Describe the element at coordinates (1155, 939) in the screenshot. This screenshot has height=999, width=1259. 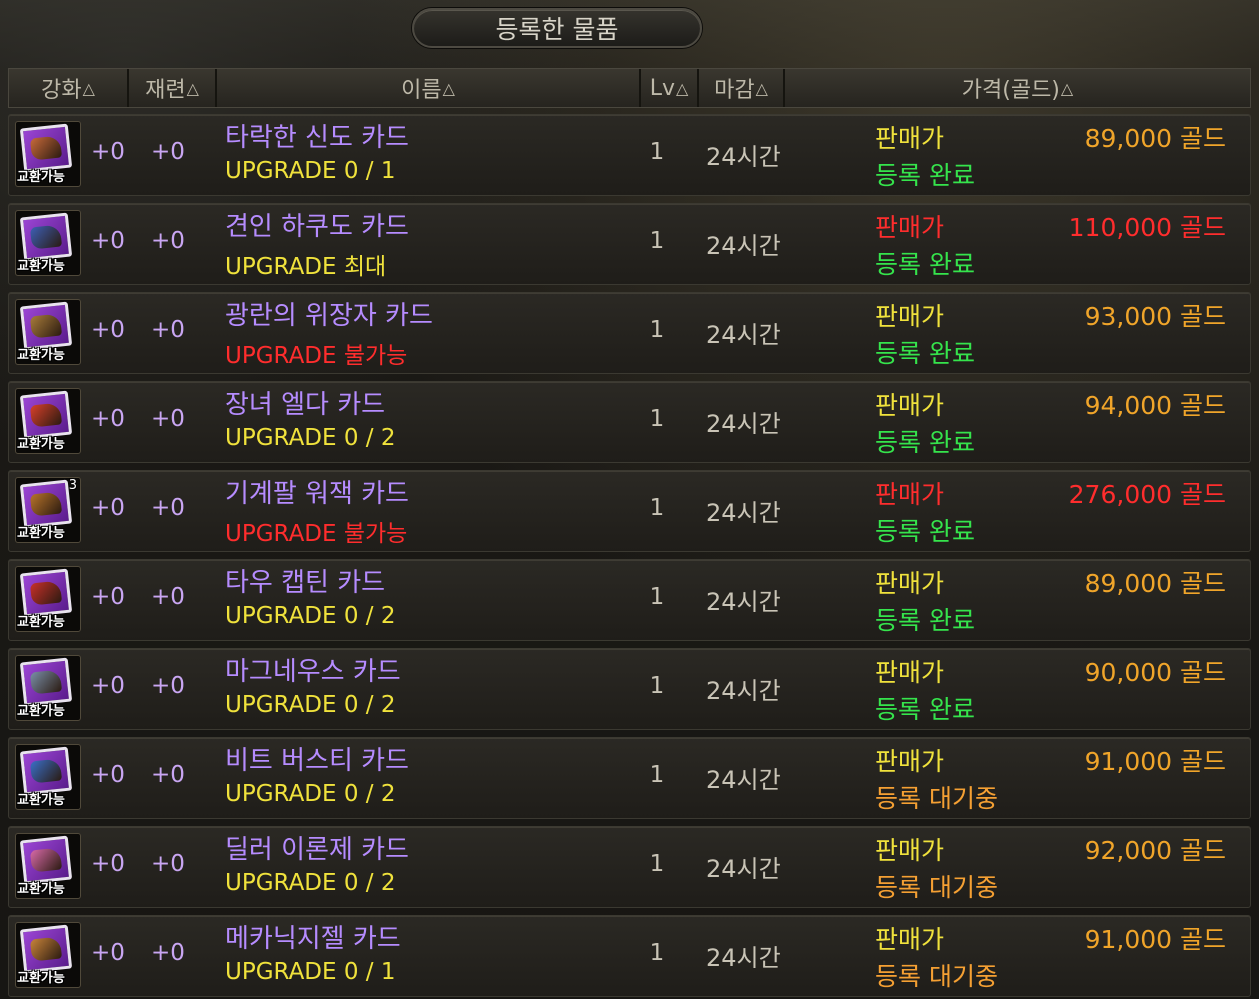
I see `item-price: 91,000 골드` at that location.